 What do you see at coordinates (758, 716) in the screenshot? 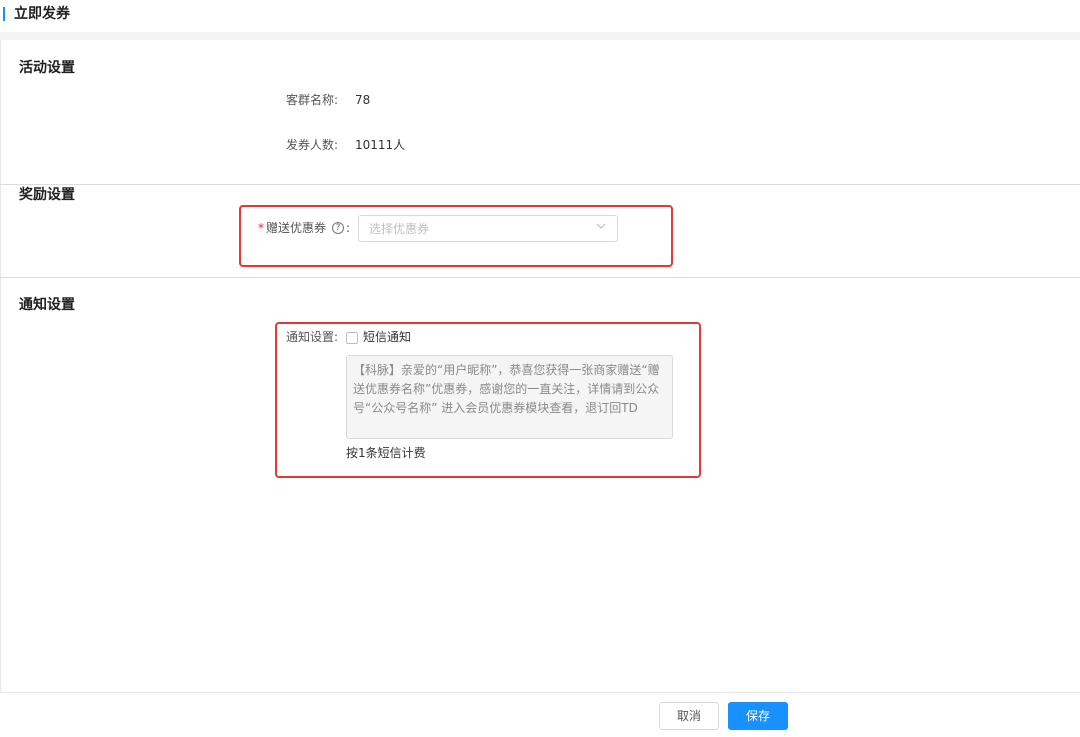
I see `save-button: 保存` at bounding box center [758, 716].